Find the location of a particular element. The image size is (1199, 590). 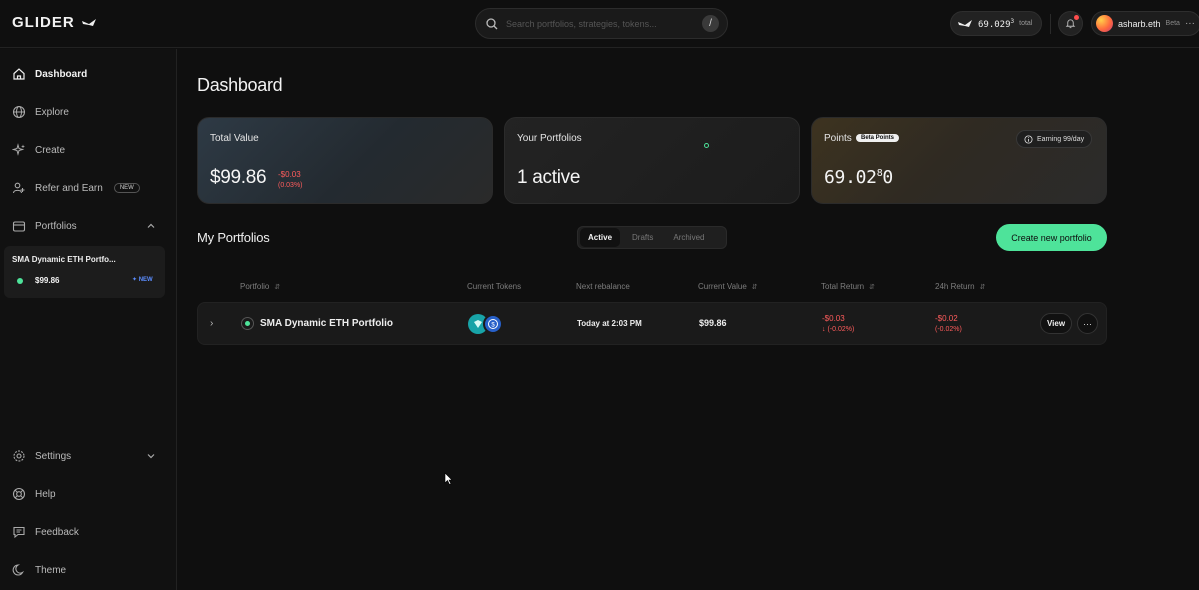

your-portfolios-card: Your Portfolios 1 active is located at coordinates (652, 160).